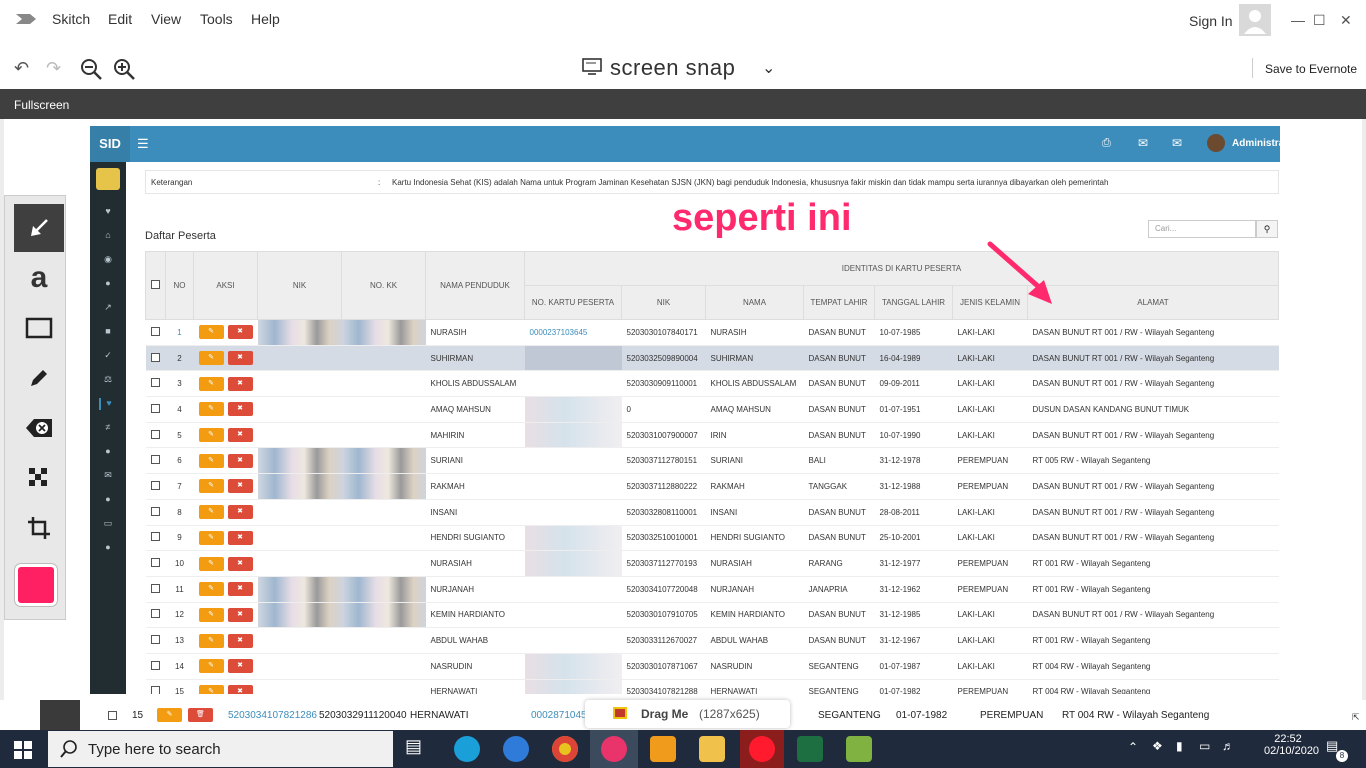  I want to click on menu-skitch: Skitch, so click(71, 19).